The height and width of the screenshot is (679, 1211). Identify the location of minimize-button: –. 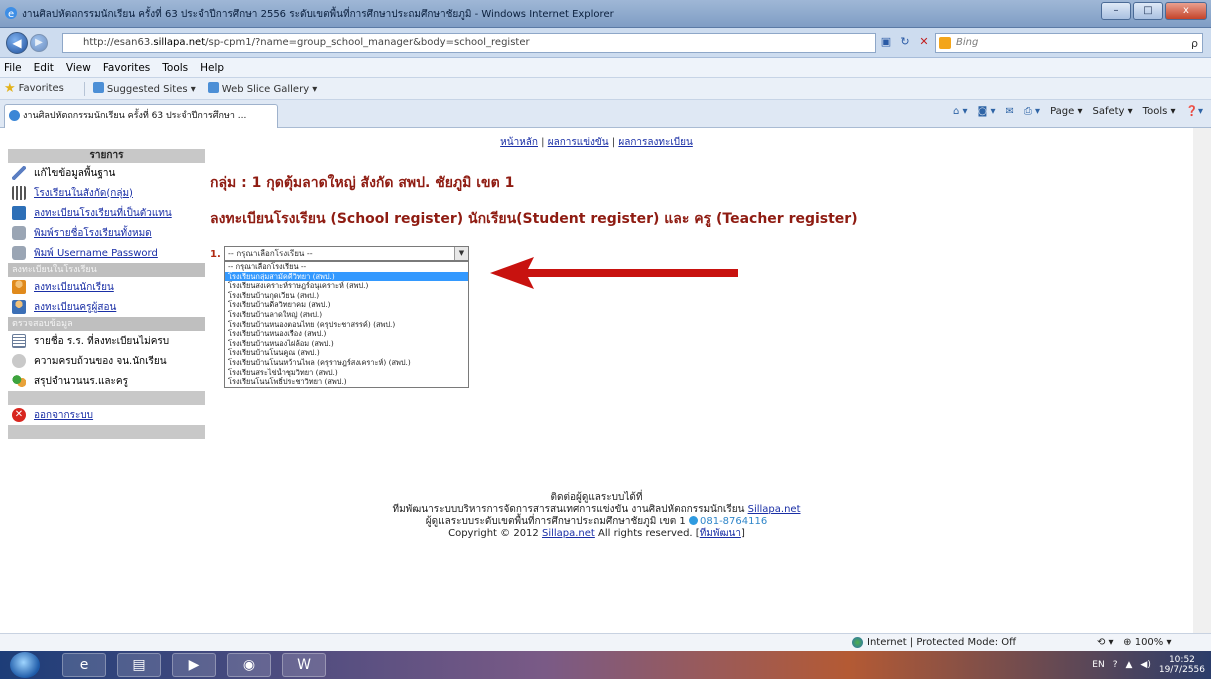
(1116, 11).